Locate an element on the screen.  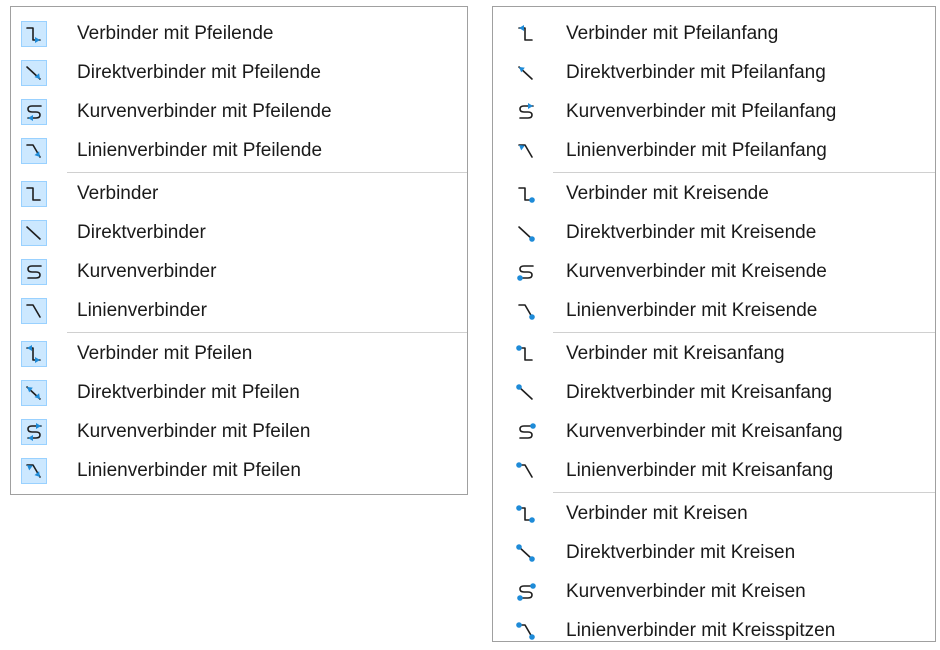
menu-item-label: Direktverbinder mit Pfeilen is located at coordinates (188, 392).